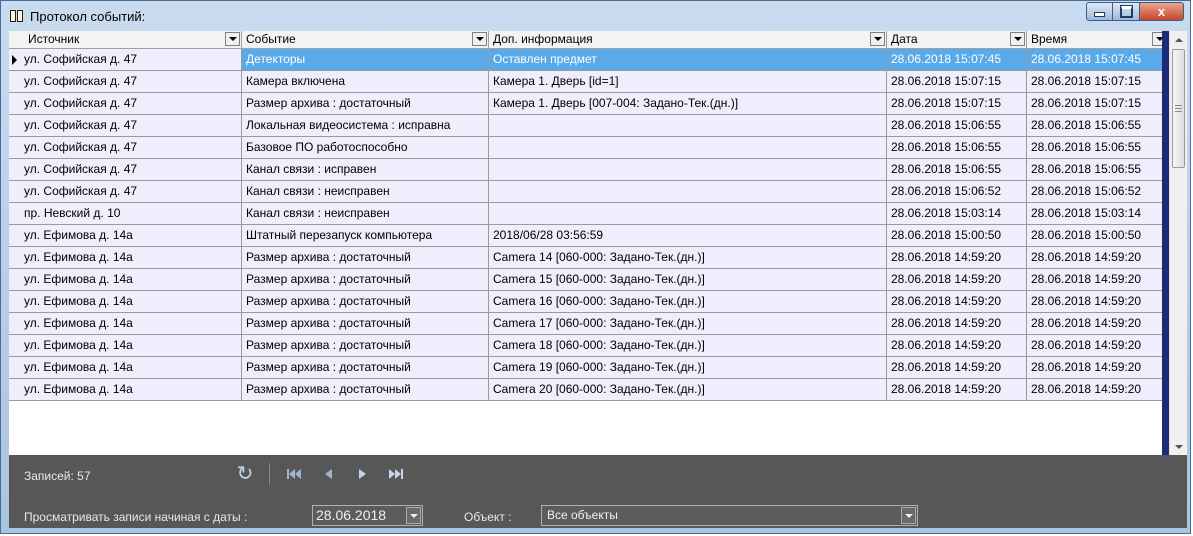 Image resolution: width=1193 pixels, height=536 pixels. I want to click on cell-time: 28.06.2018 15:03:14, so click(1098, 213).